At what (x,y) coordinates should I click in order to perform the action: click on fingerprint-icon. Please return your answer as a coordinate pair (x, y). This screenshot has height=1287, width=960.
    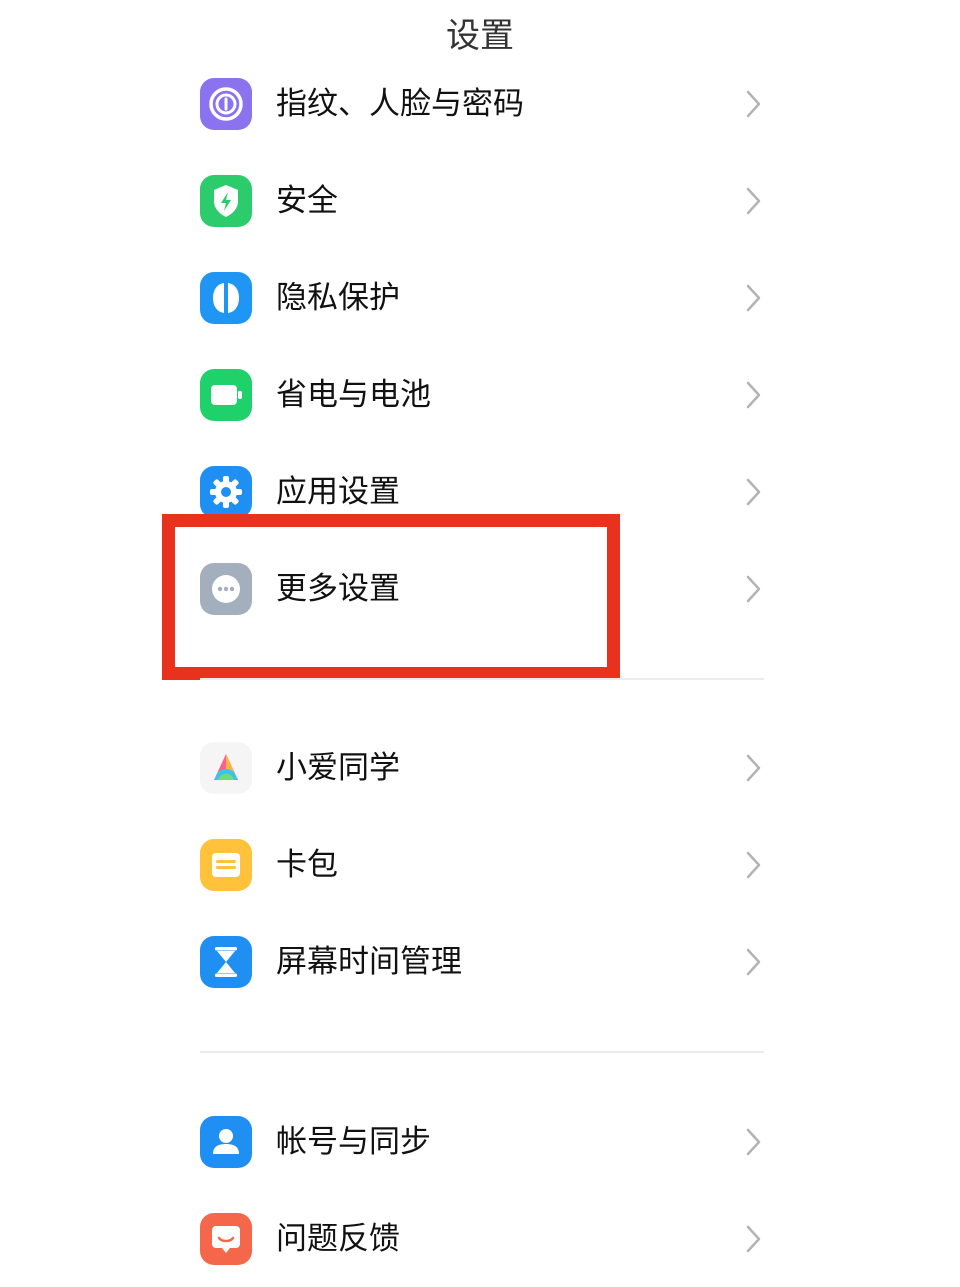
    Looking at the image, I should click on (226, 104).